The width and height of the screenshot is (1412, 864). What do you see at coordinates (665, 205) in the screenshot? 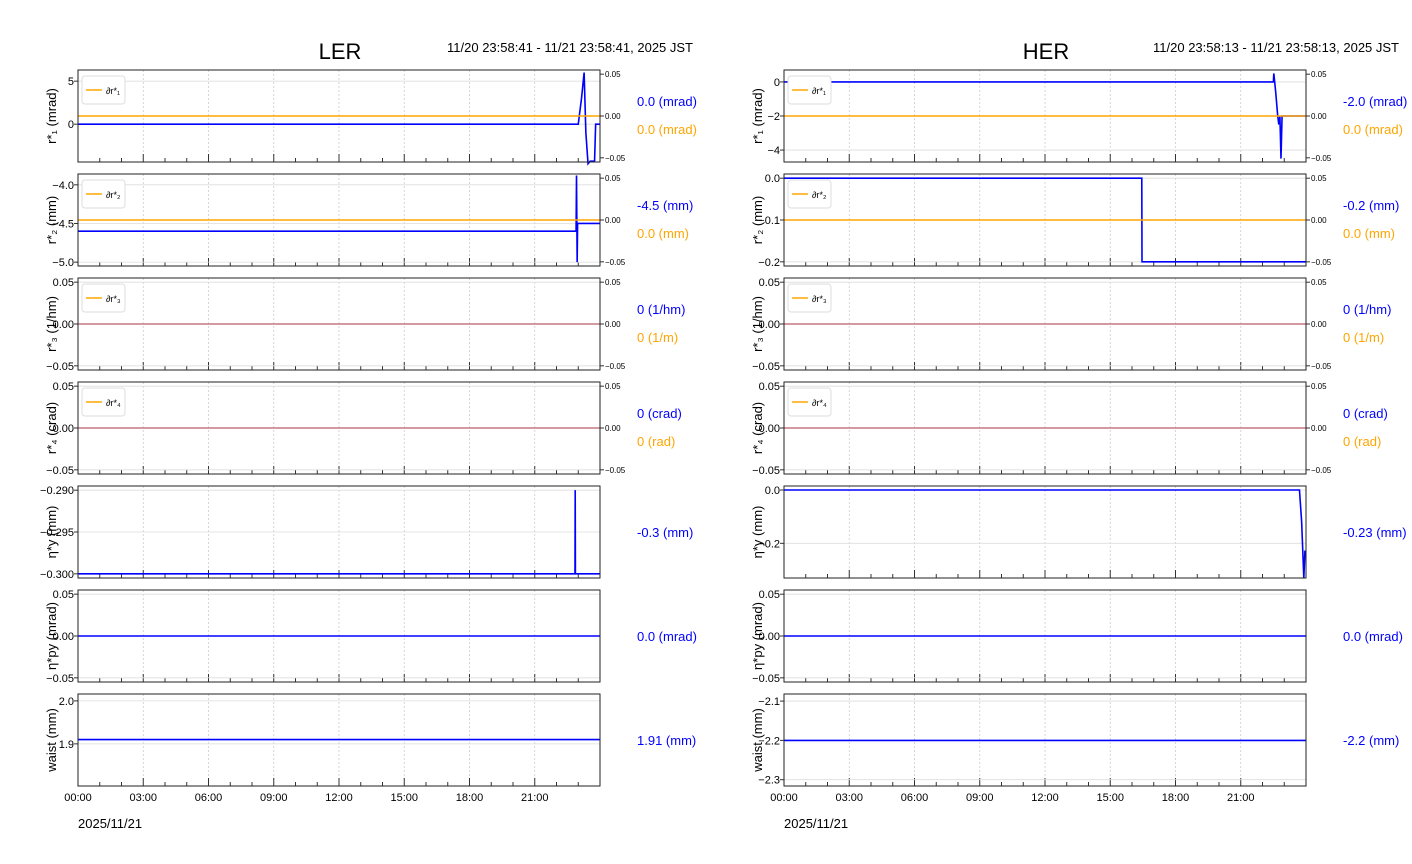
I see `value-label: -4.5 (mm)` at bounding box center [665, 205].